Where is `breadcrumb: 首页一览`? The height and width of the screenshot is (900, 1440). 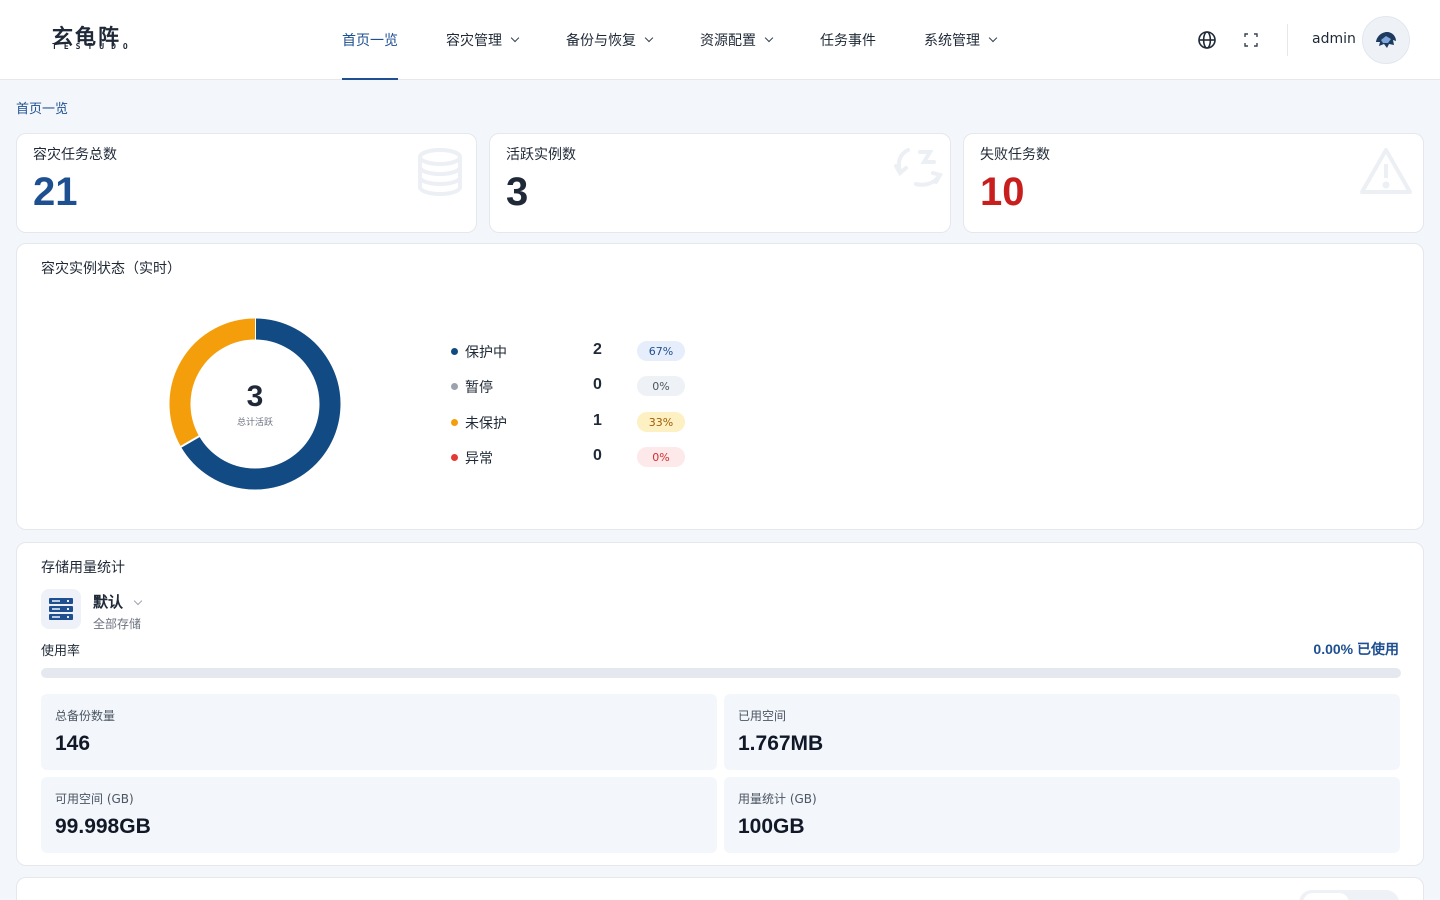 breadcrumb: 首页一览 is located at coordinates (42, 107).